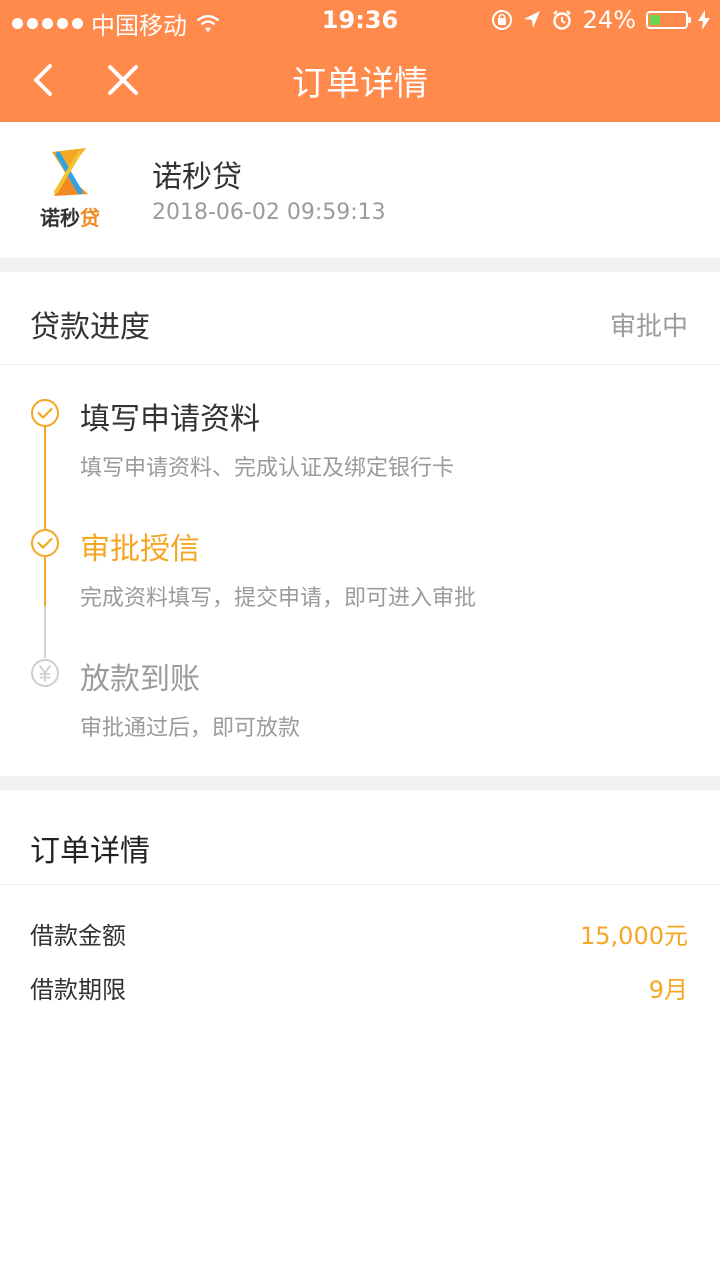 The image size is (720, 1280). What do you see at coordinates (609, 20) in the screenshot?
I see `battery-percentage: 24%` at bounding box center [609, 20].